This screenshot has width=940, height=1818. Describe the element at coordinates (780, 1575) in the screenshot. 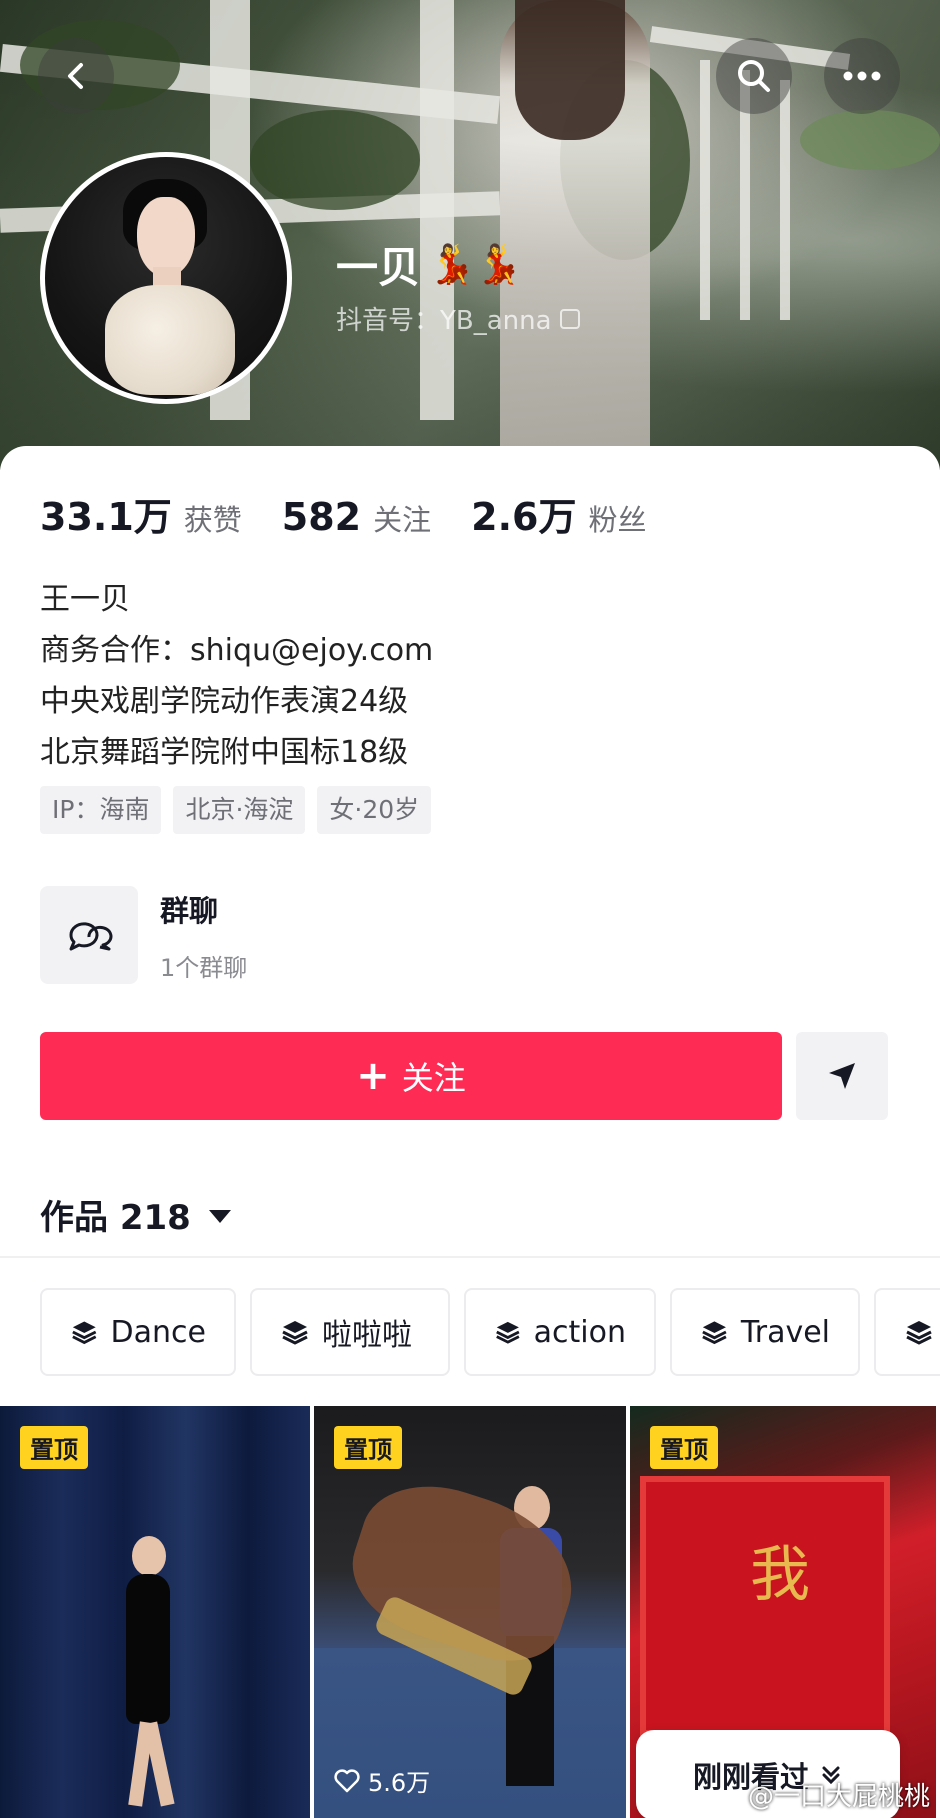

I see `video-thumbnail-calligraphy: 我` at that location.